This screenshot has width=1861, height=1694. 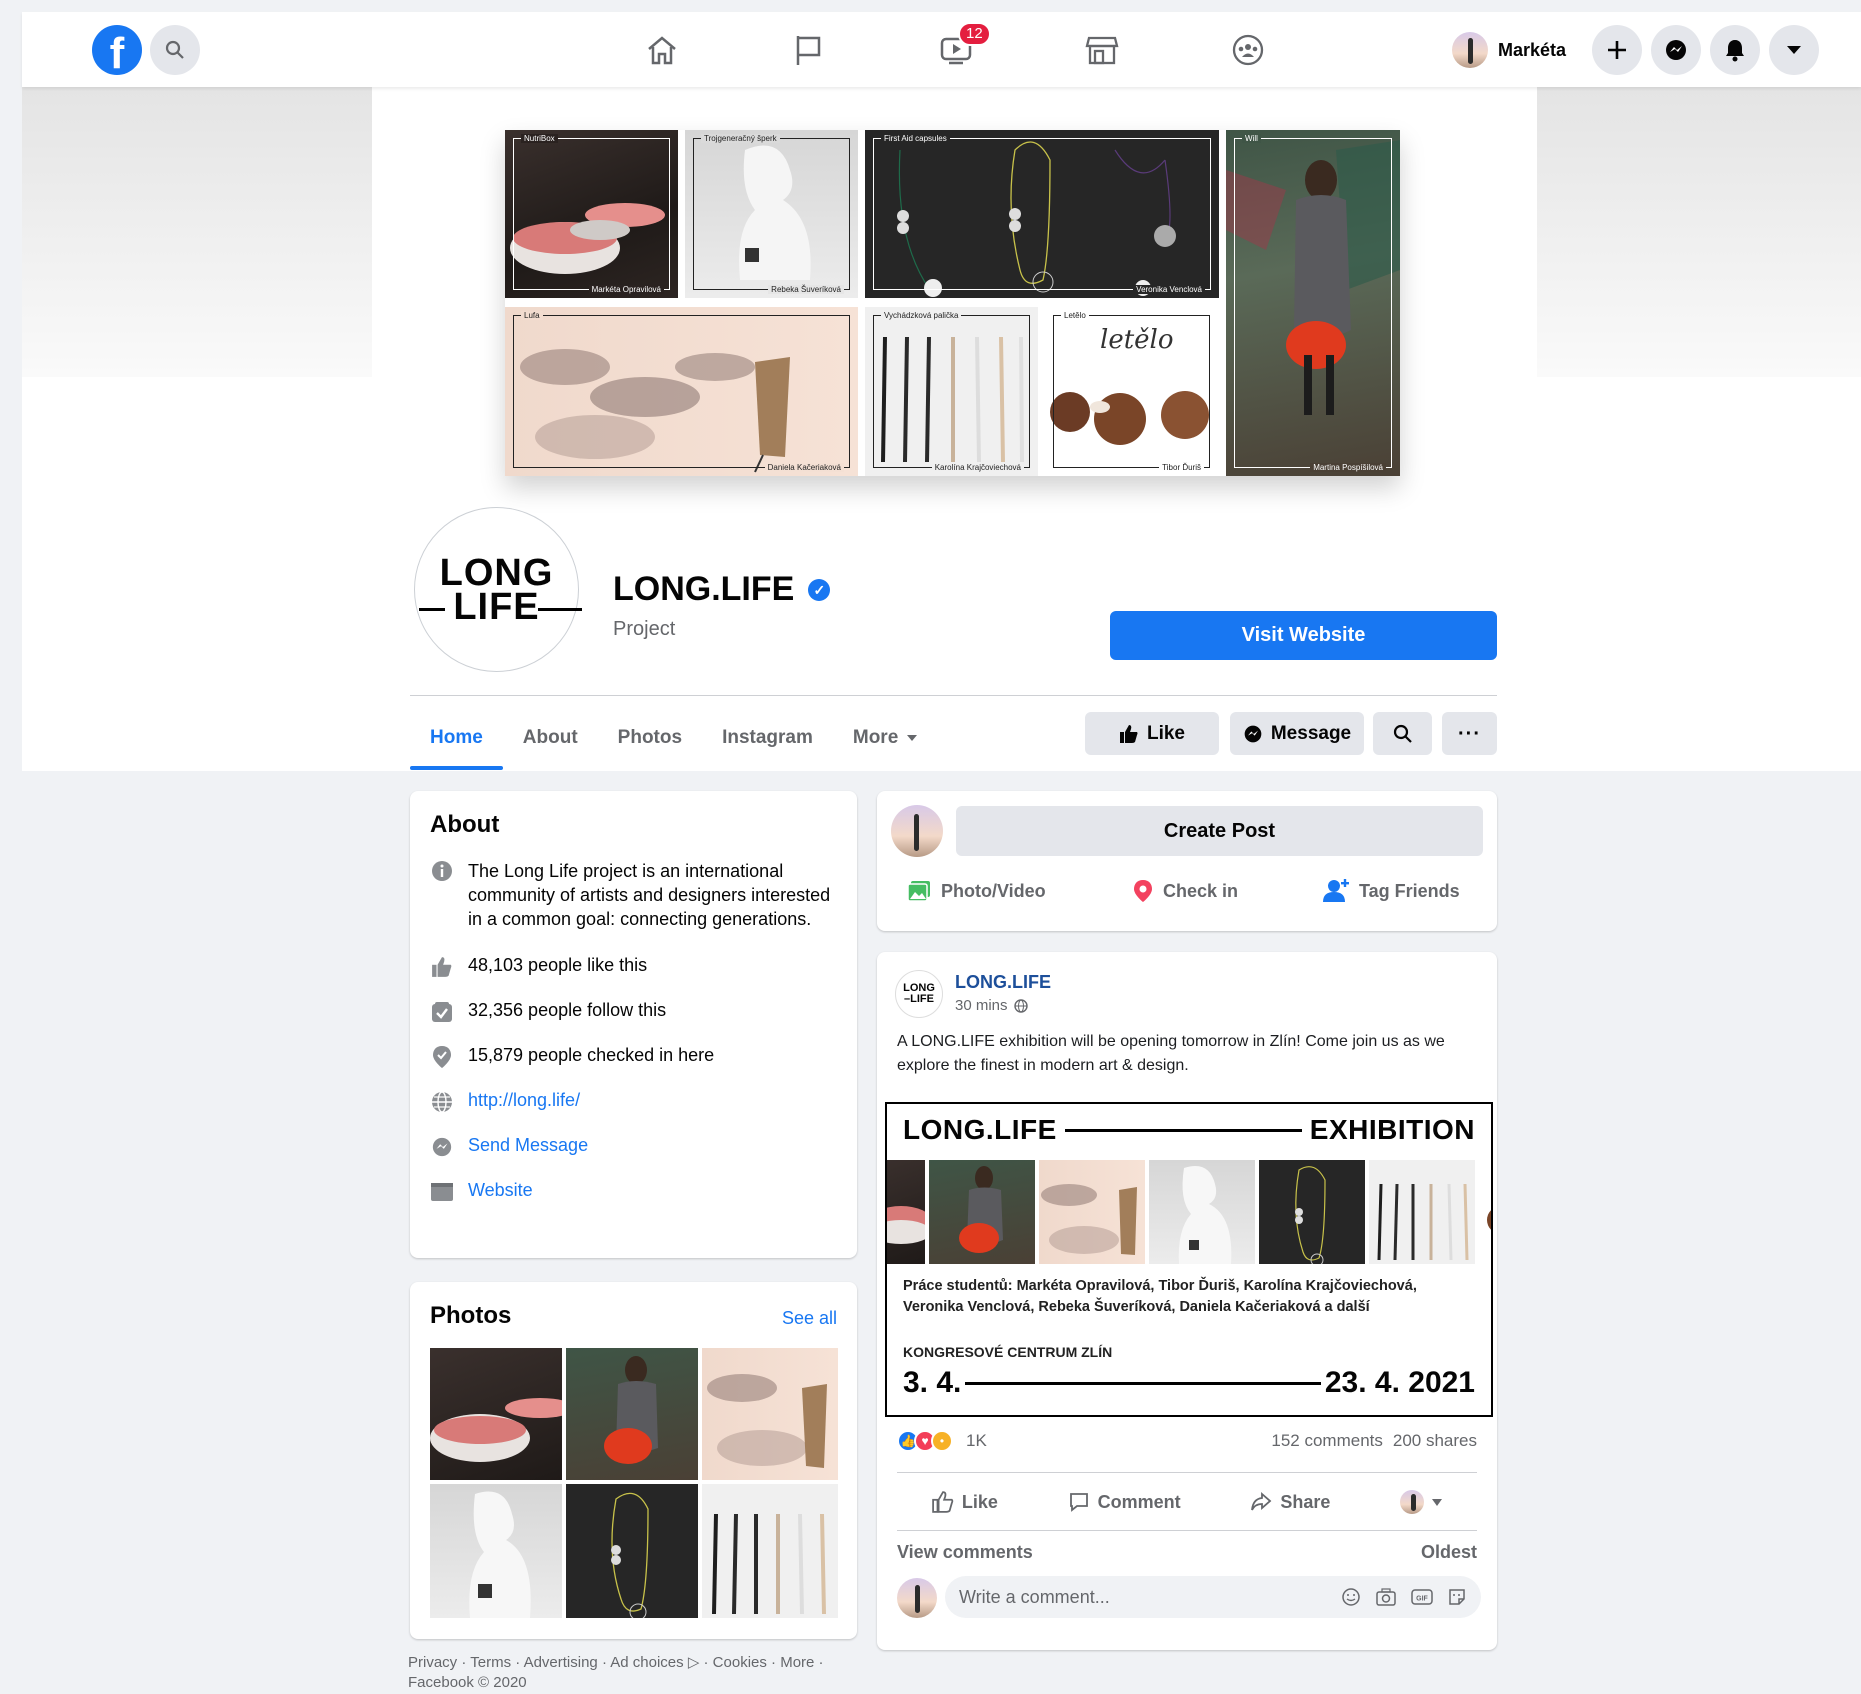 I want to click on profile-picture: LONG LIFE, so click(x=498, y=589).